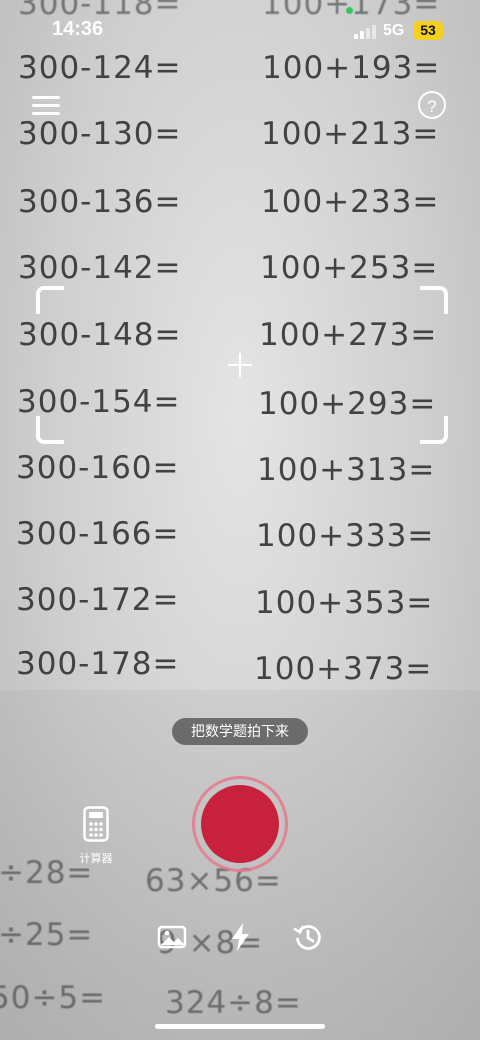 The image size is (480, 1040). I want to click on equation-text: ÷25=, so click(47, 935).